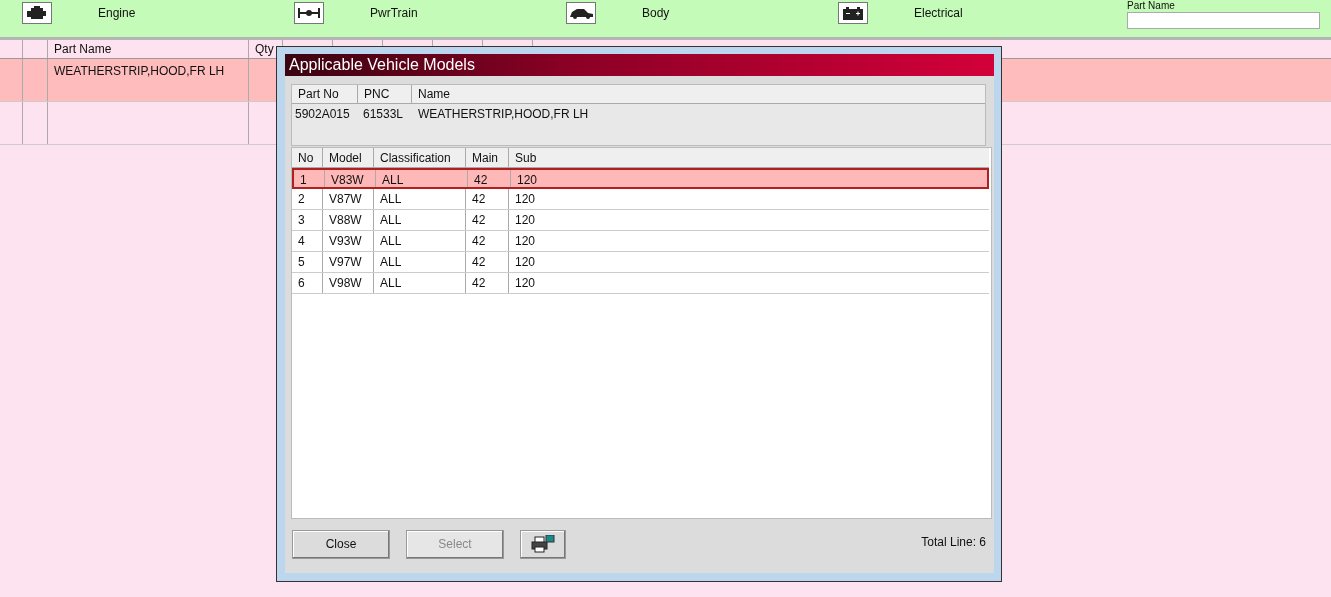 This screenshot has height=597, width=1331. I want to click on column-header: Classification, so click(420, 157).